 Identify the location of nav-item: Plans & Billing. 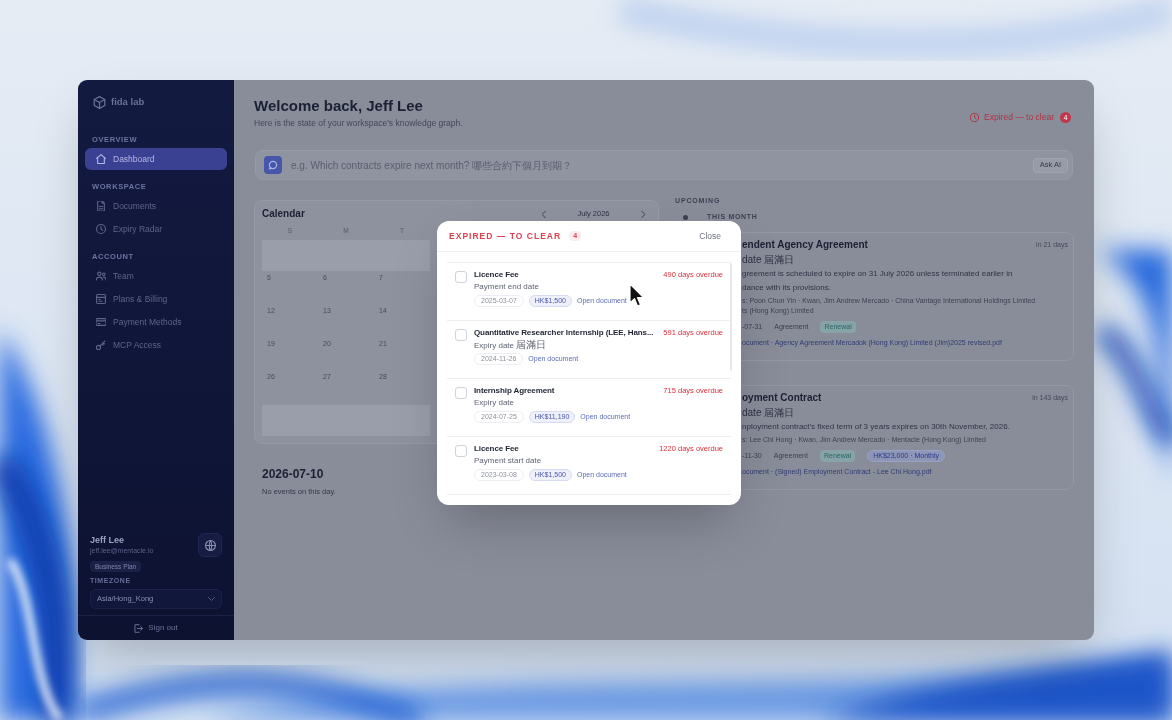
(156, 299).